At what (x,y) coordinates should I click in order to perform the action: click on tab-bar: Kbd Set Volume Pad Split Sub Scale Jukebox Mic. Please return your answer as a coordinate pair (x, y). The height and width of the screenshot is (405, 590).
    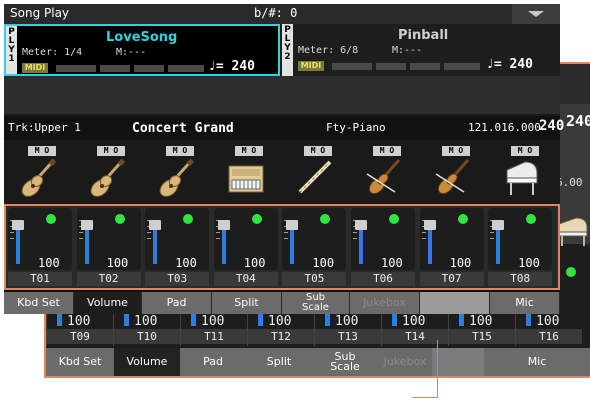
    Looking at the image, I should click on (282, 302).